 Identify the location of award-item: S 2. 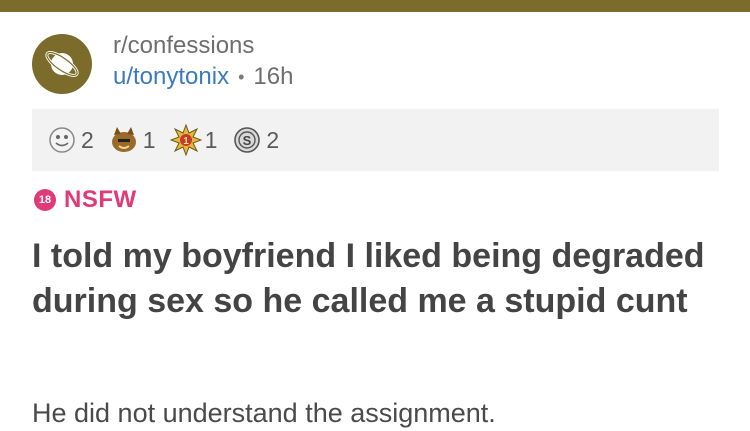
(255, 140).